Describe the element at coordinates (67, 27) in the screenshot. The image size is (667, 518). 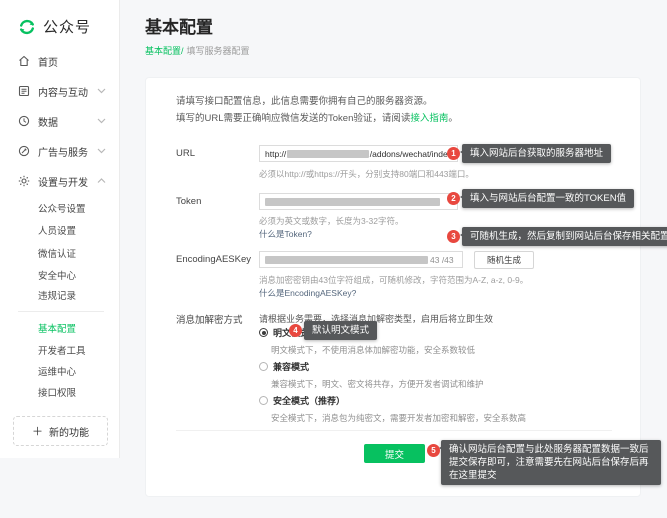
I see `brand-name: 公众号` at that location.